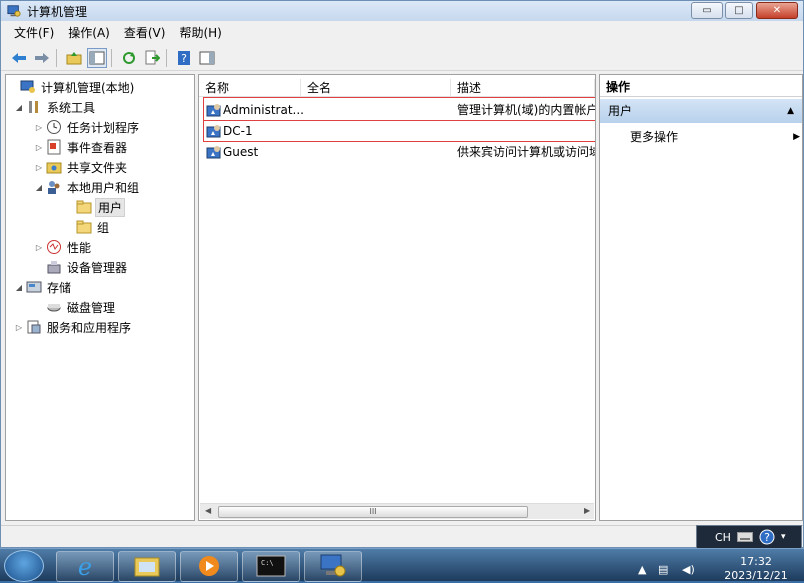 The width and height of the screenshot is (804, 583). Describe the element at coordinates (208, 510) in the screenshot. I see `scroll-left-icon: ◀` at that location.